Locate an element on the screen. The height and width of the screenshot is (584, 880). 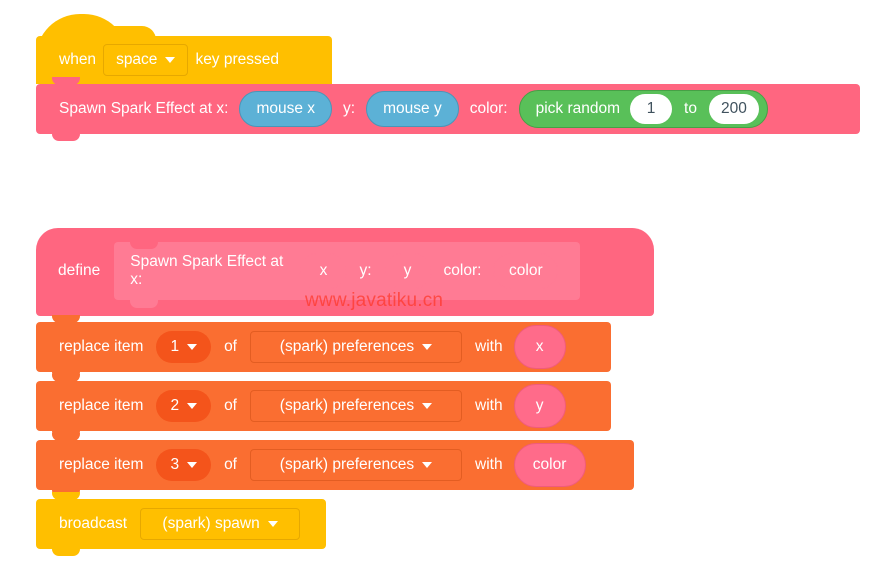
variable-color-label: color is located at coordinates (549, 464).